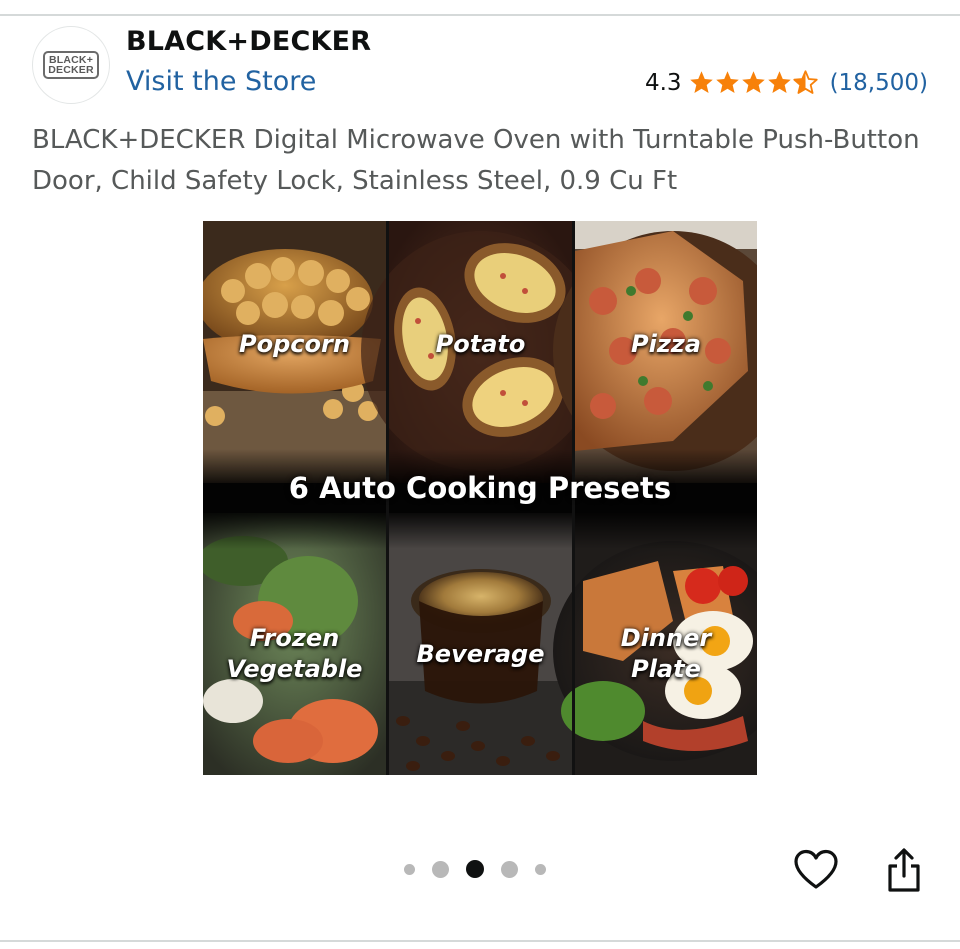  I want to click on top-divider, so click(480, 15).